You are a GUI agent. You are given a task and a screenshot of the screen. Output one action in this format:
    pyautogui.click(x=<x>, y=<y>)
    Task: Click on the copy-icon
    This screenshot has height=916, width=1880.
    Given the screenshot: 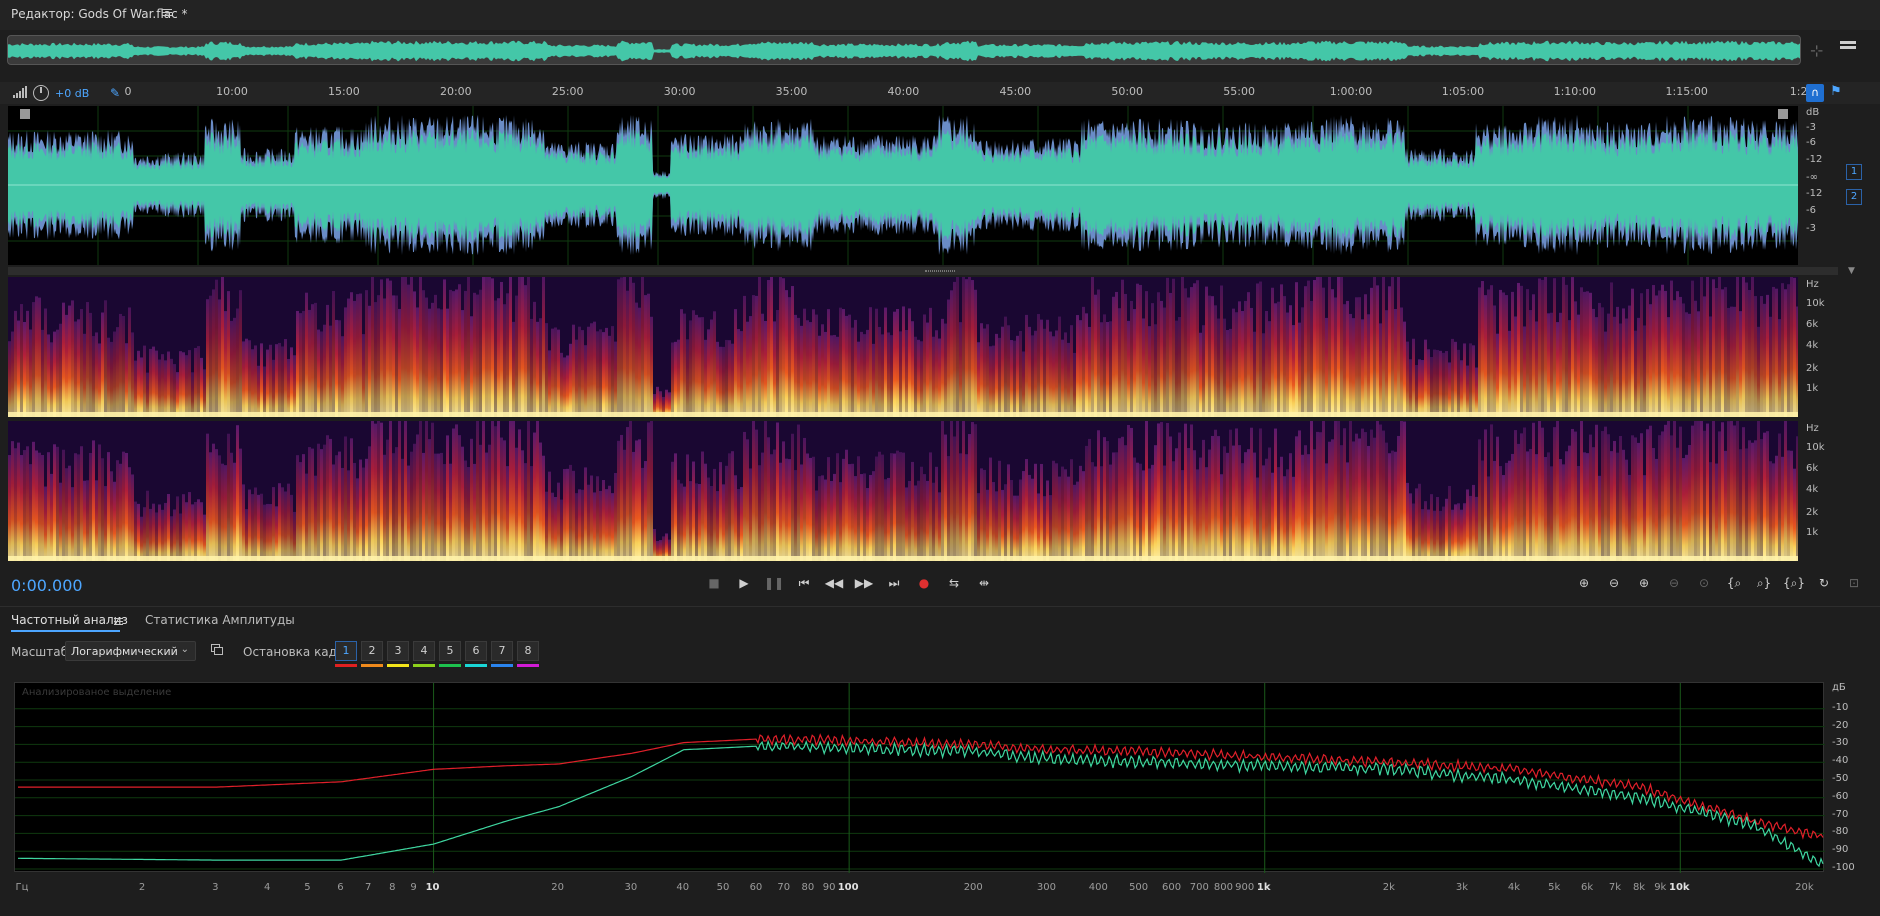 What is the action you would take?
    pyautogui.click(x=217, y=650)
    